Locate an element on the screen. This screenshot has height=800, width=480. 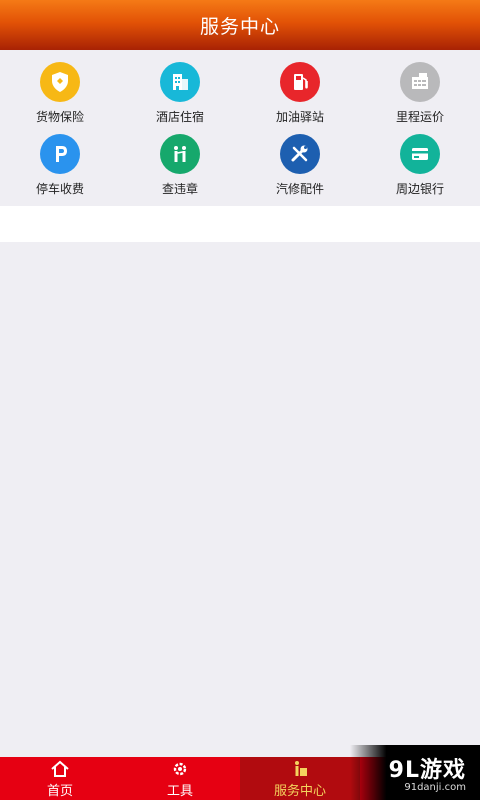
content-band is located at coordinates (240, 224).